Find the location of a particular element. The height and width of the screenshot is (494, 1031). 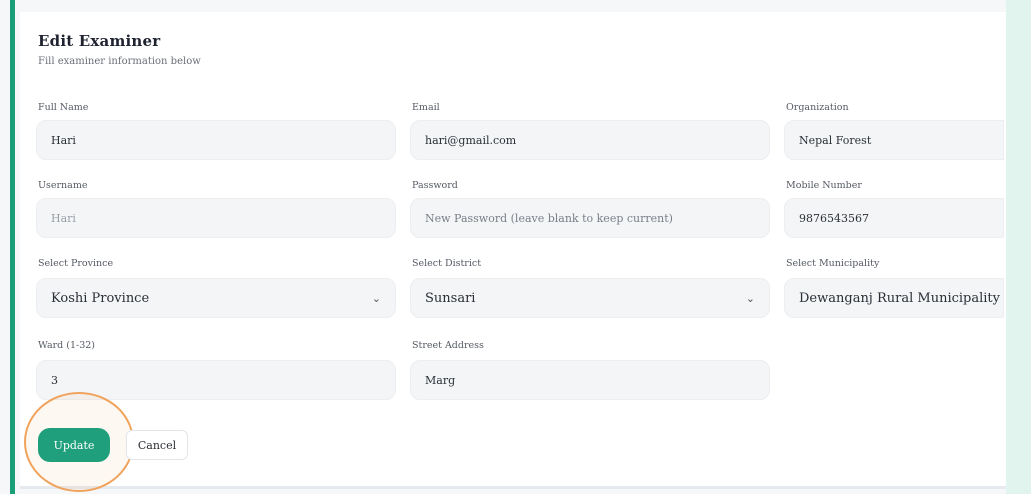

street-value: Marg is located at coordinates (440, 380).